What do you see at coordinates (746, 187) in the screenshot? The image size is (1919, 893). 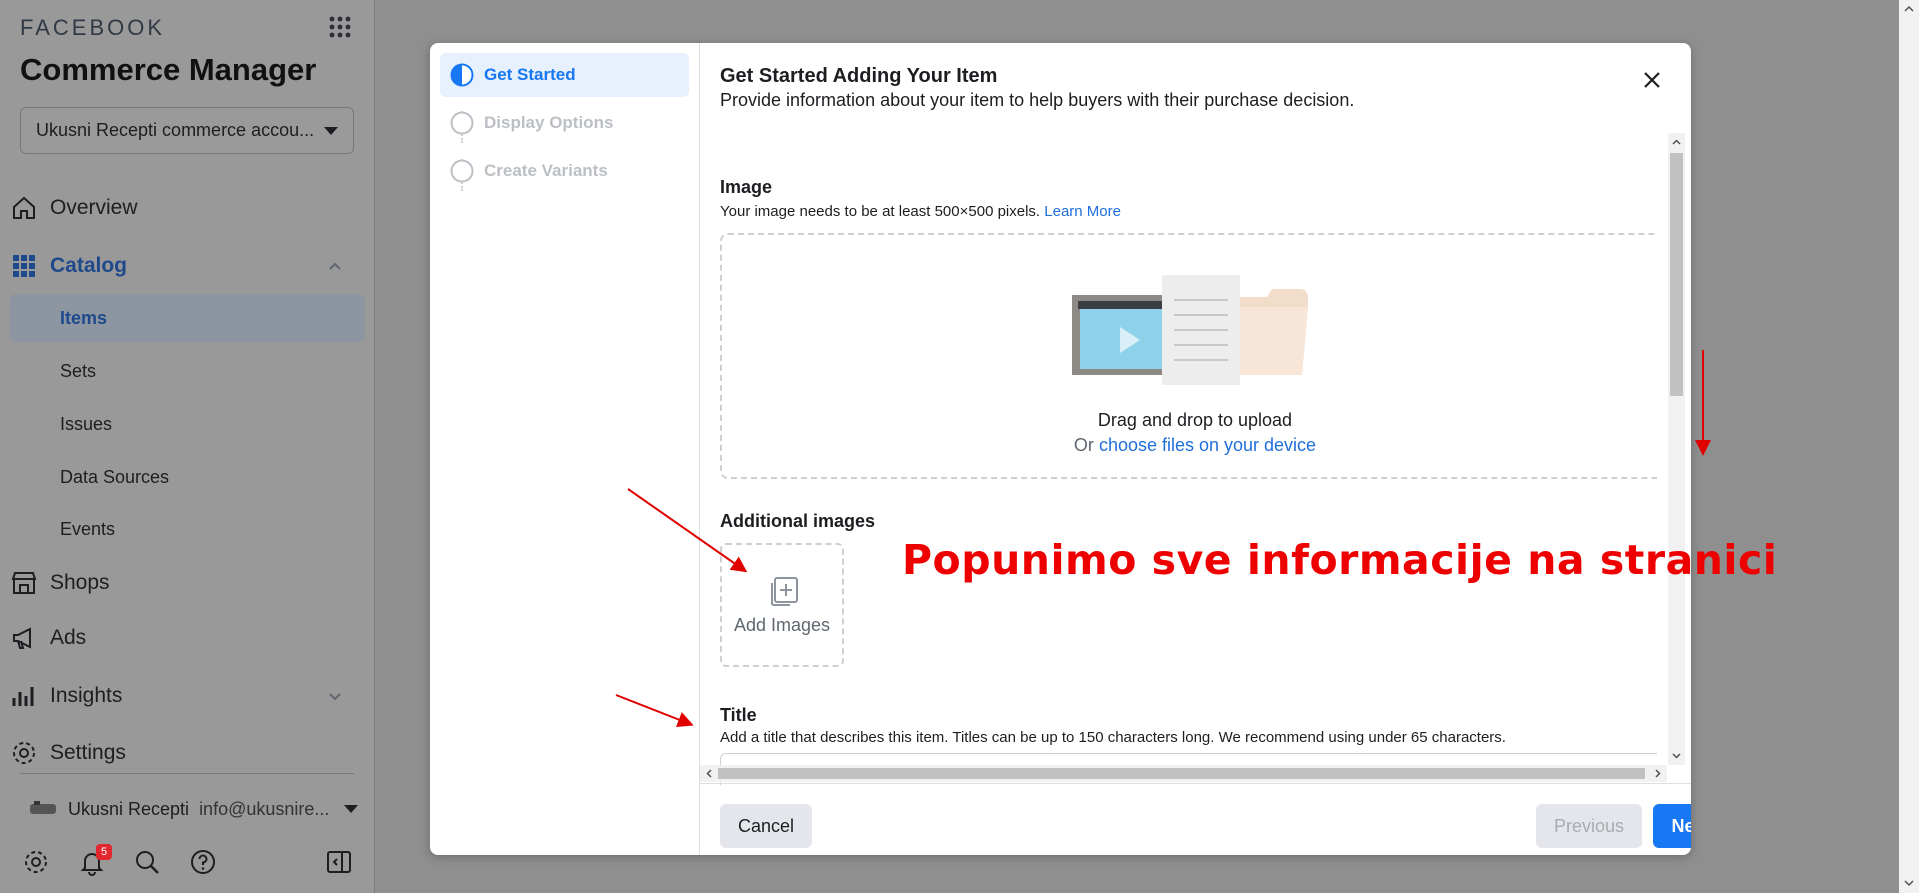 I see `image-section-label: Image` at bounding box center [746, 187].